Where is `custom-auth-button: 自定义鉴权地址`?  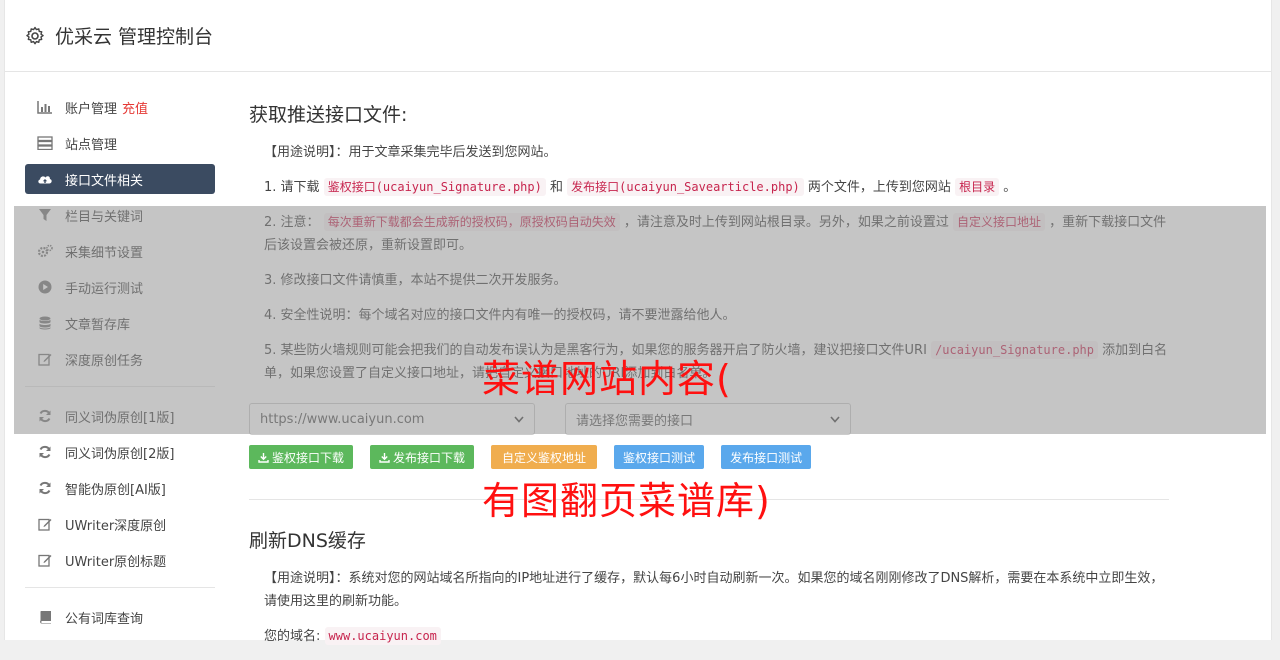 custom-auth-button: 自定义鉴权地址 is located at coordinates (544, 457).